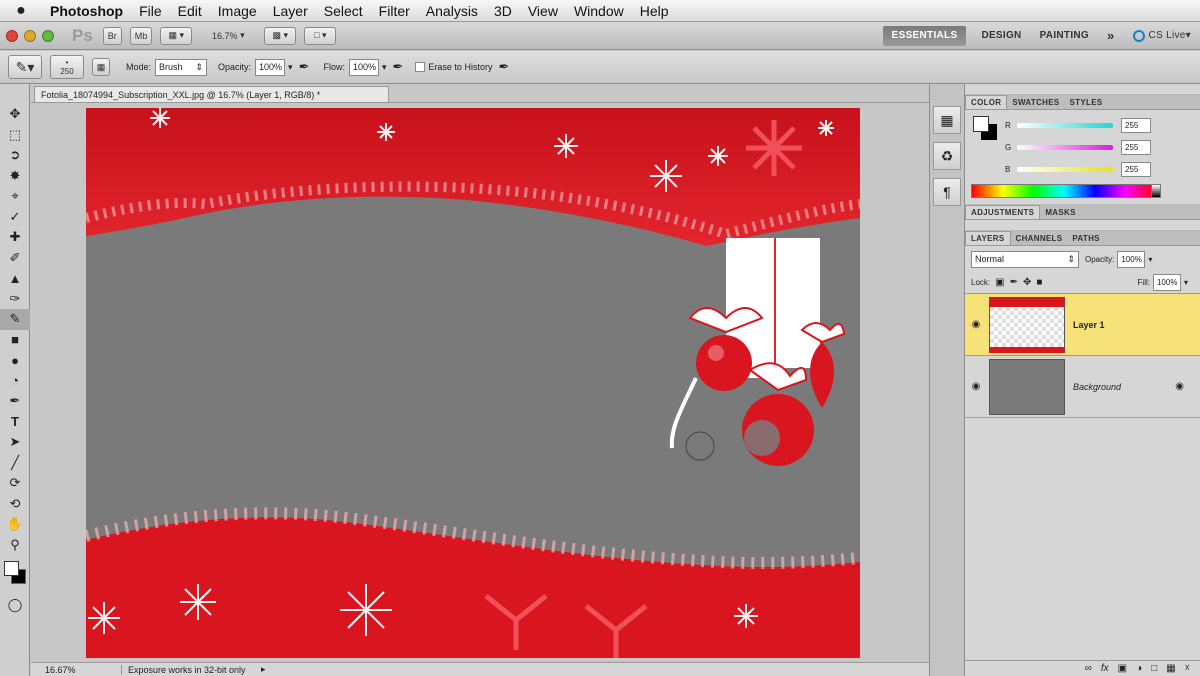 The height and width of the screenshot is (676, 1200). I want to click on fill-field: 100%, so click(1166, 282).